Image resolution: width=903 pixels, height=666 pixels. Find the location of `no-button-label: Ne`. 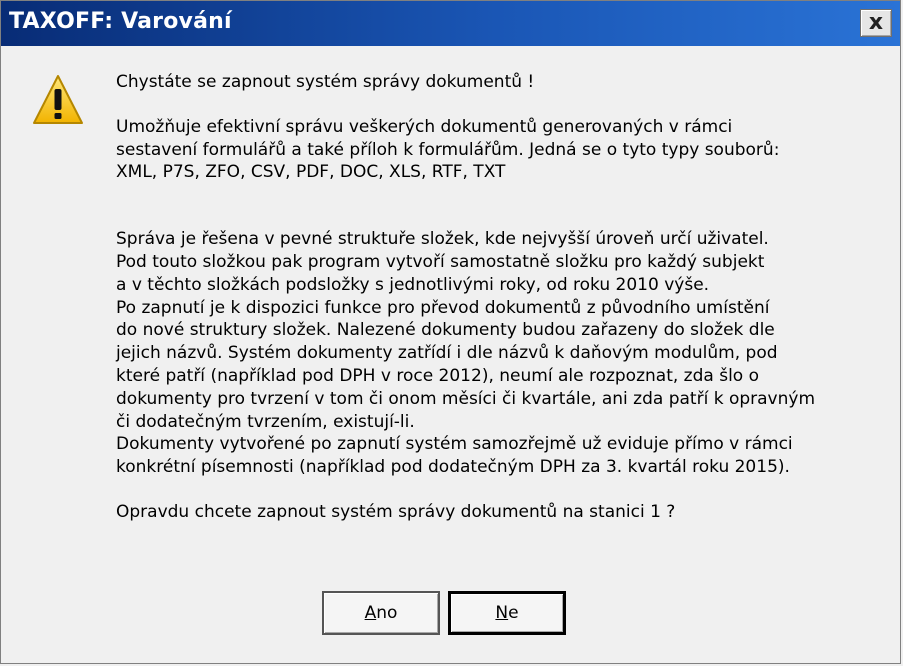

no-button-label: Ne is located at coordinates (506, 613).